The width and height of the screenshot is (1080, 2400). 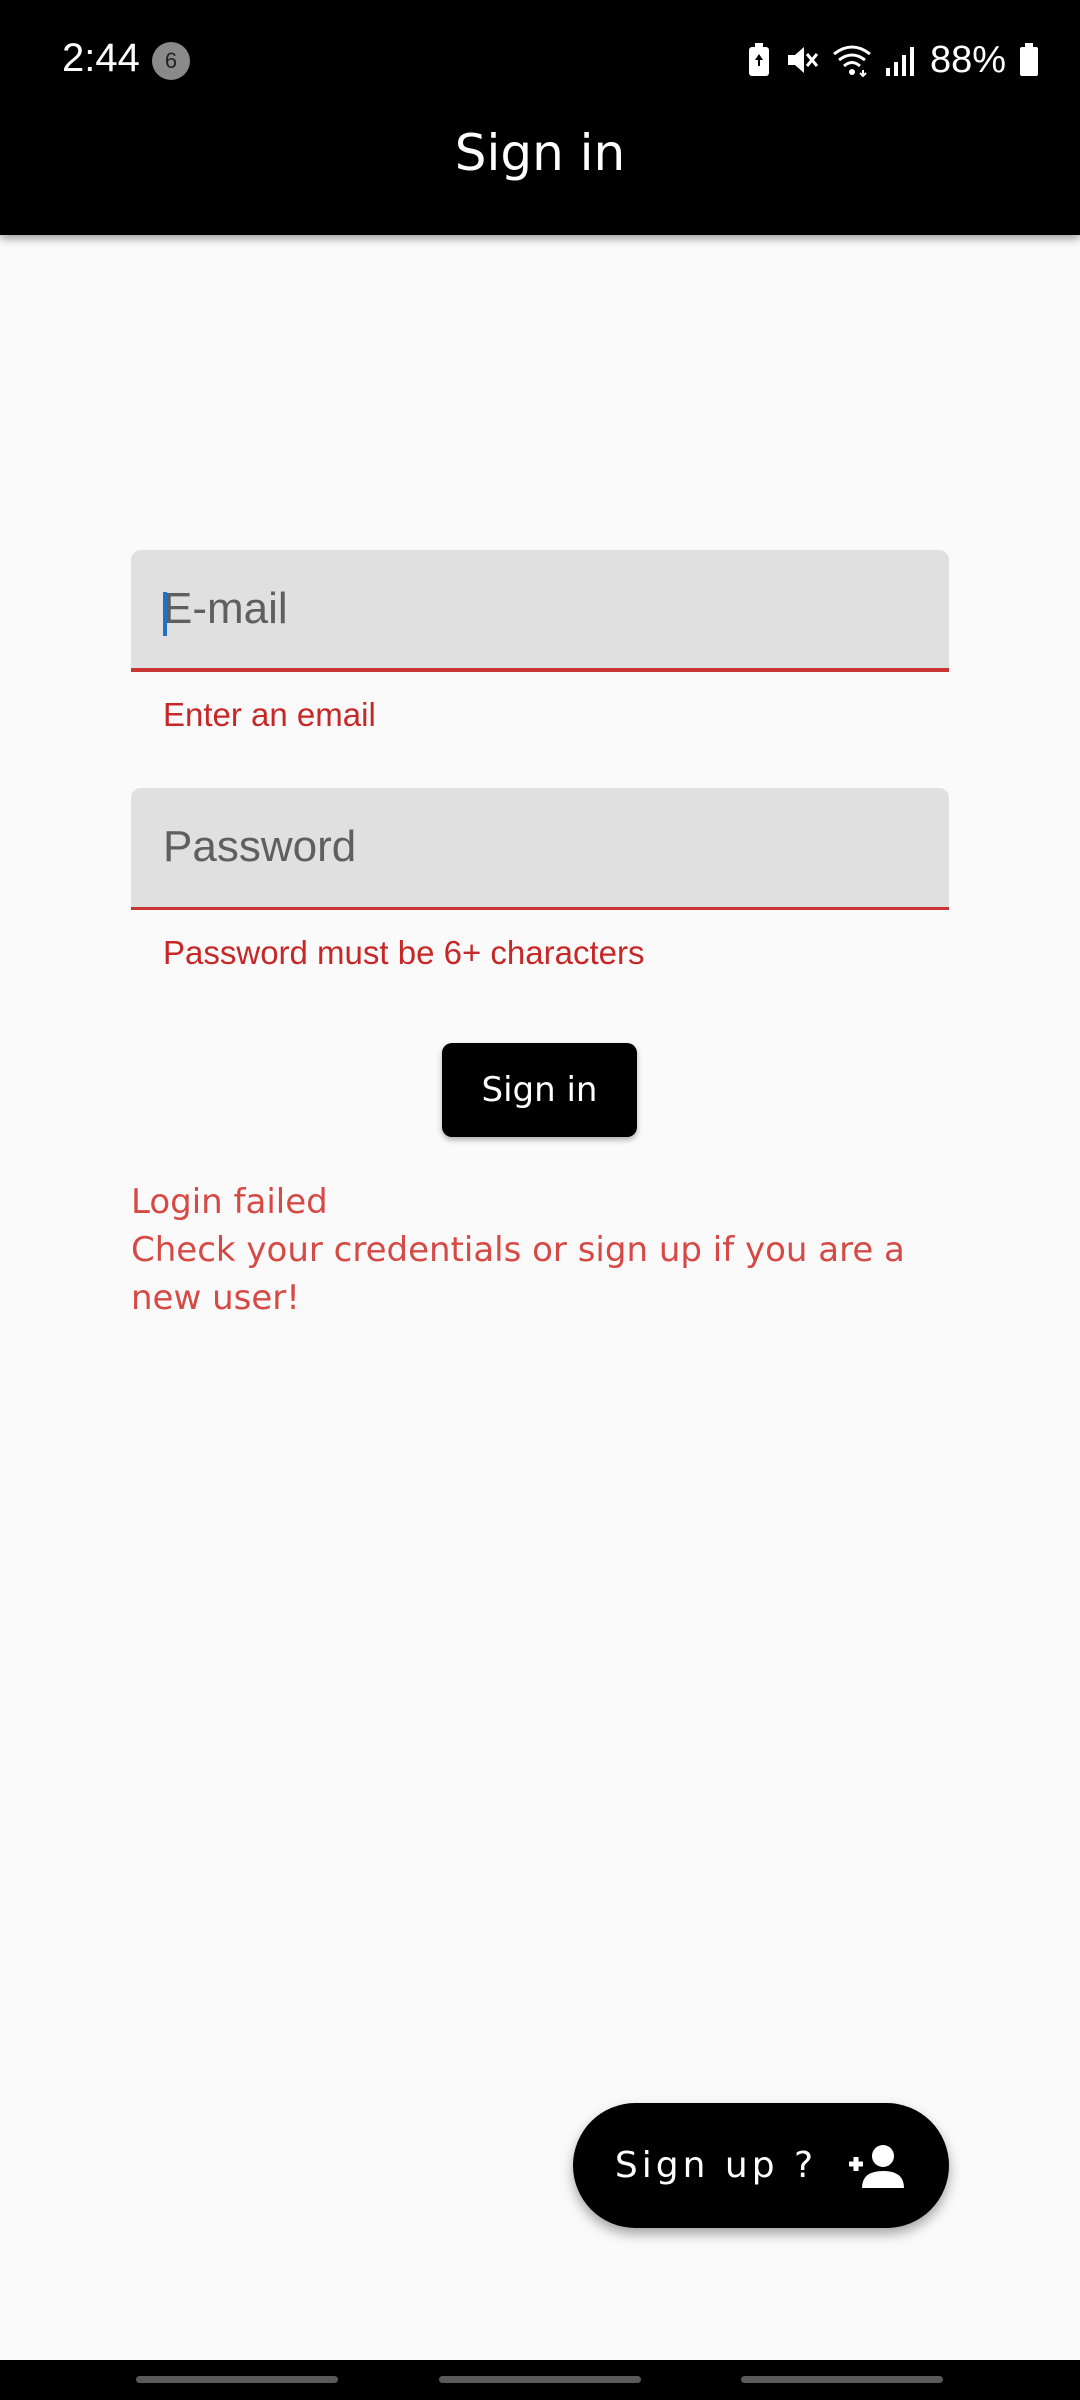 I want to click on password-input, so click(x=543, y=847).